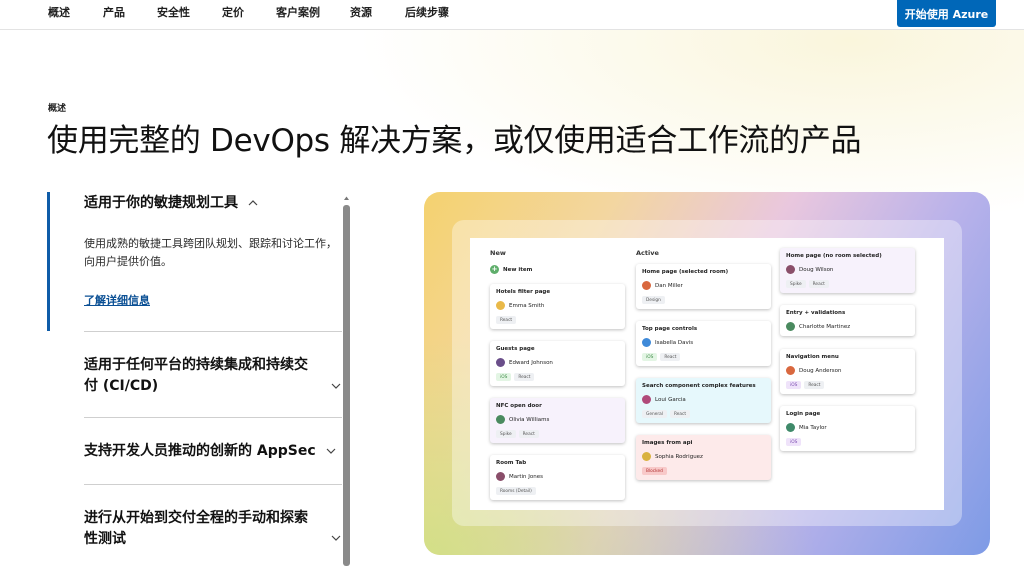  I want to click on top-nav: 概述 产品 安全性 定价 客户案例 资源 后续步骤 开始使用 Azure, so click(512, 15).